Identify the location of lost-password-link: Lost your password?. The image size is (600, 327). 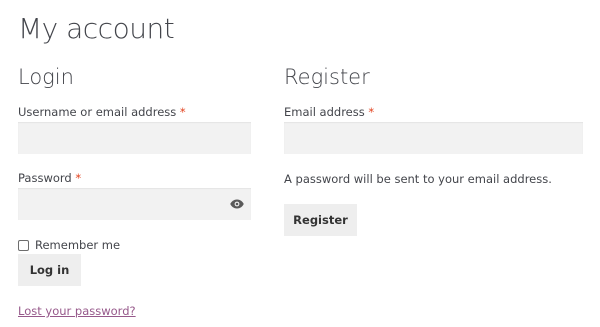
(77, 311).